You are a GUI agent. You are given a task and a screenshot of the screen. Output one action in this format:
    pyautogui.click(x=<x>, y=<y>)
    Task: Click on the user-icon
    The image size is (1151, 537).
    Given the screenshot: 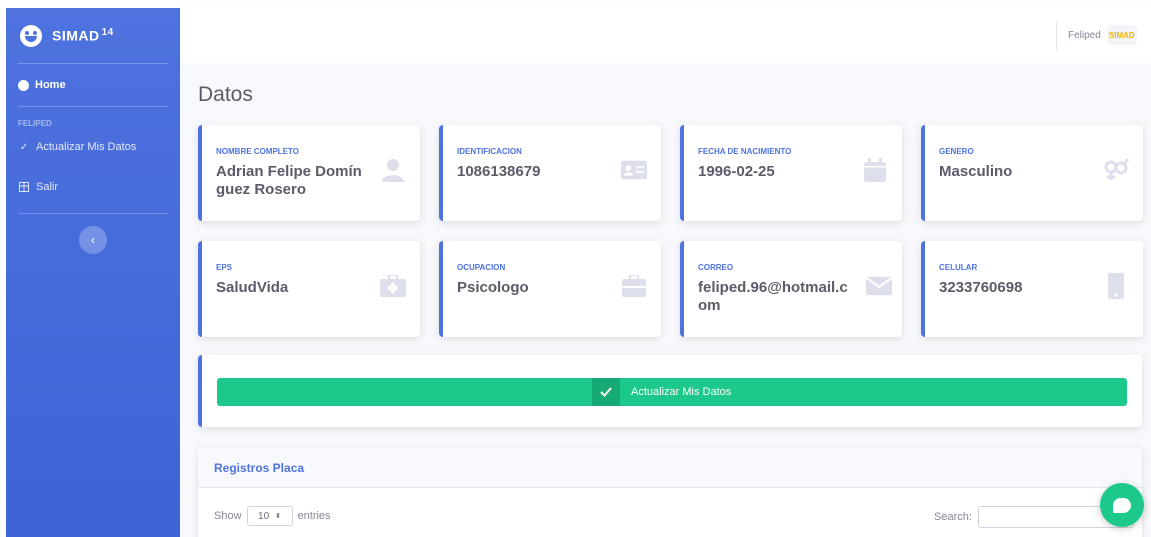 What is the action you would take?
    pyautogui.click(x=393, y=170)
    